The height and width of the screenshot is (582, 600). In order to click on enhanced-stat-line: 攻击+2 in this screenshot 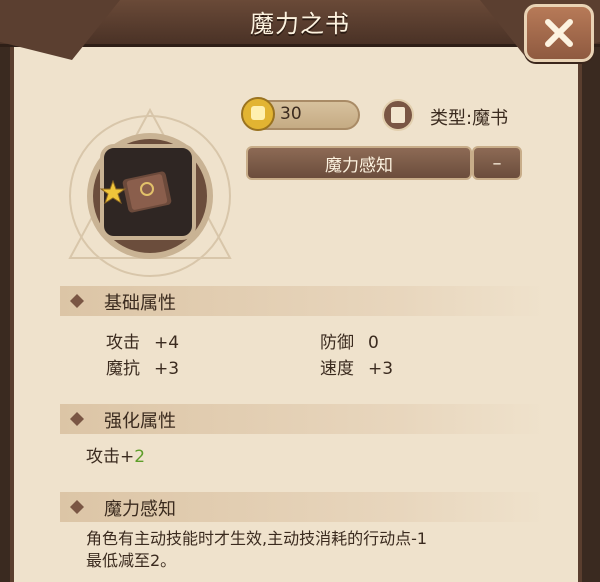, I will do `click(115, 454)`.